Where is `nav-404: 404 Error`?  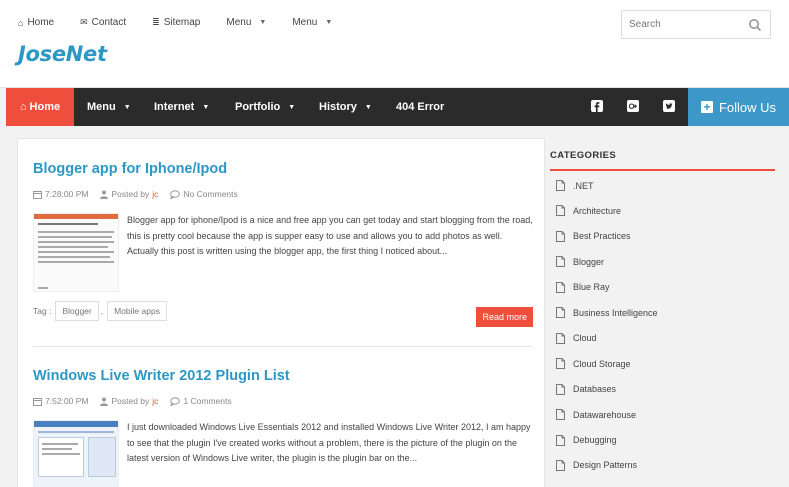 nav-404: 404 Error is located at coordinates (420, 107).